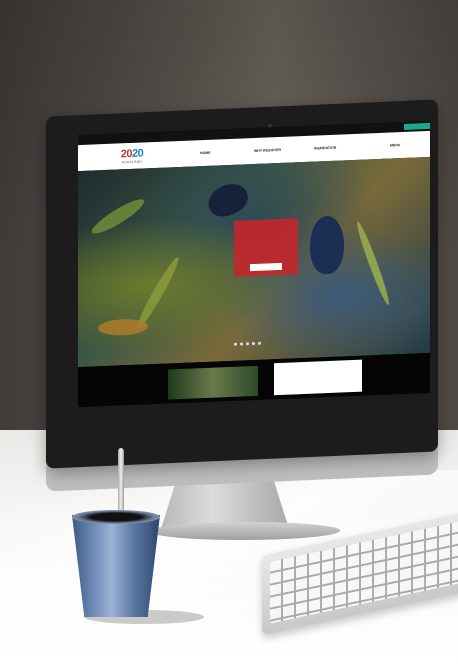 Image resolution: width=458 pixels, height=664 pixels. I want to click on nav-item-inspiration: INSPIRATION, so click(325, 148).